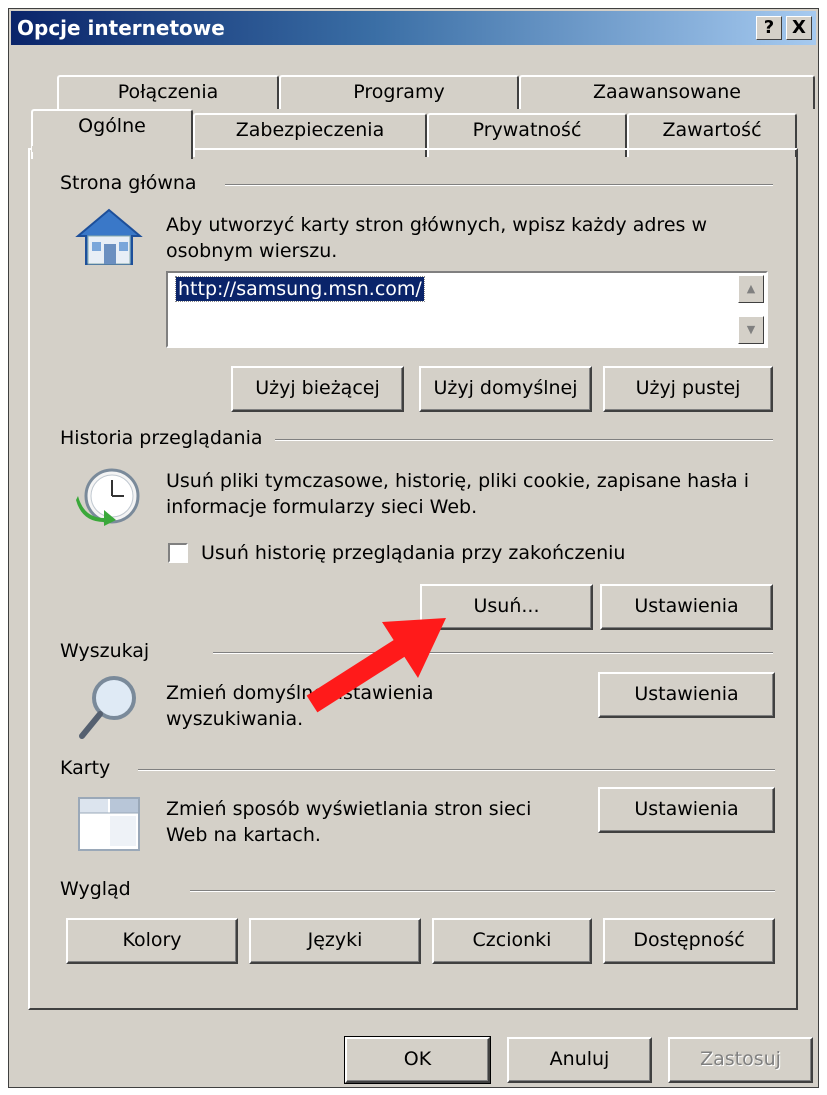 The height and width of the screenshot is (1095, 827). I want to click on use-current-button: Użyj bieżącej, so click(317, 389).